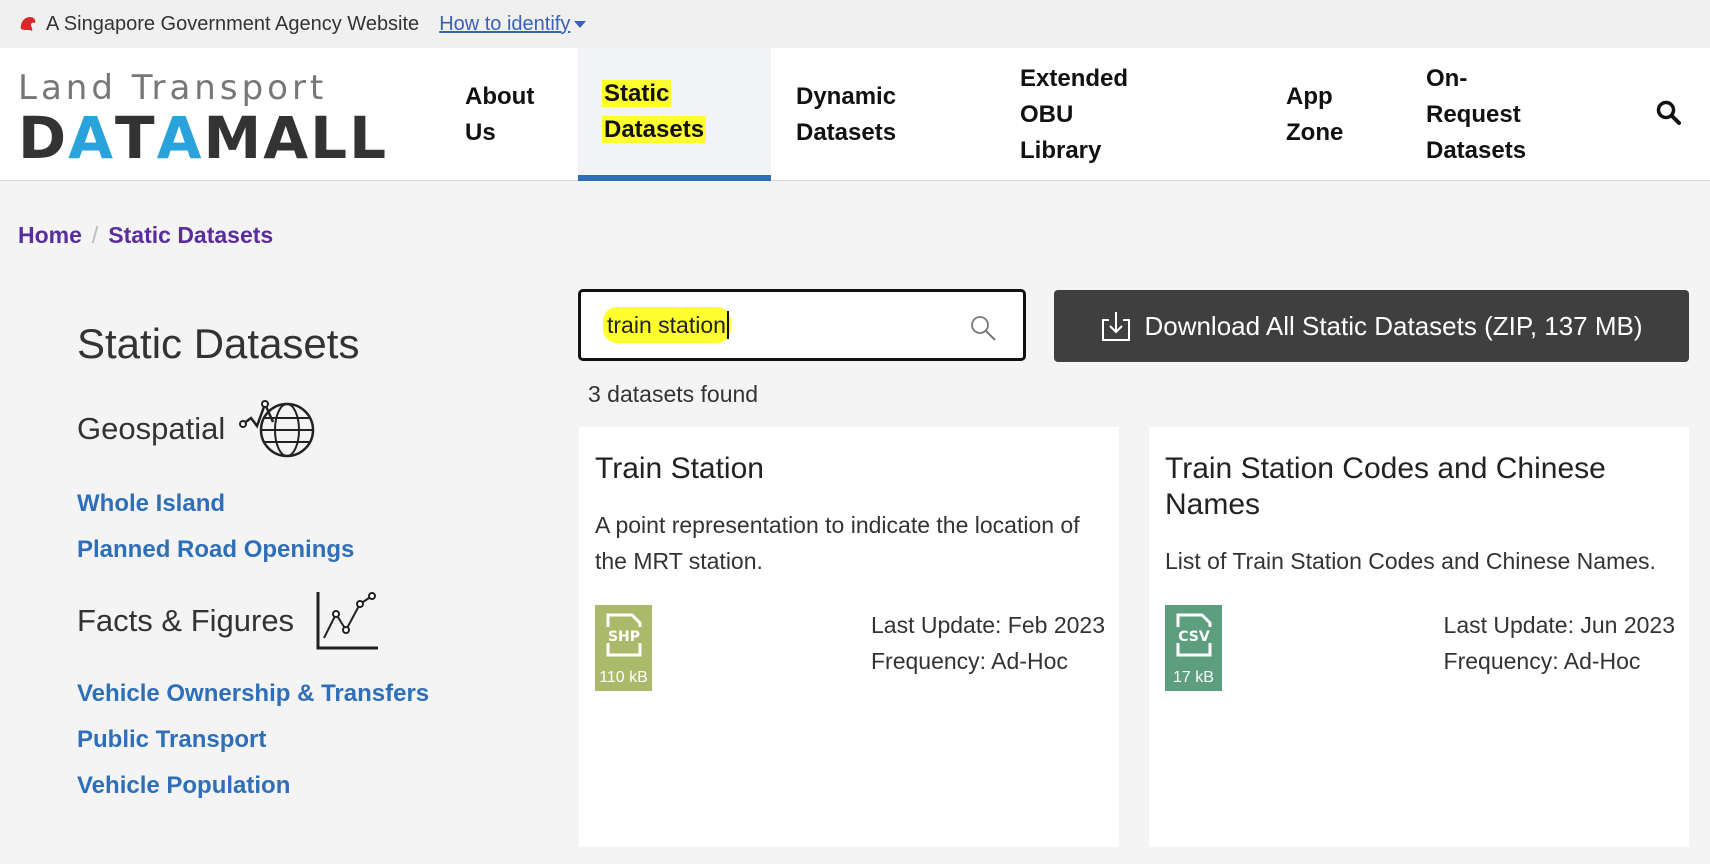 This screenshot has width=1710, height=864. What do you see at coordinates (1473, 96) in the screenshot?
I see `nav-label: On-Request` at bounding box center [1473, 96].